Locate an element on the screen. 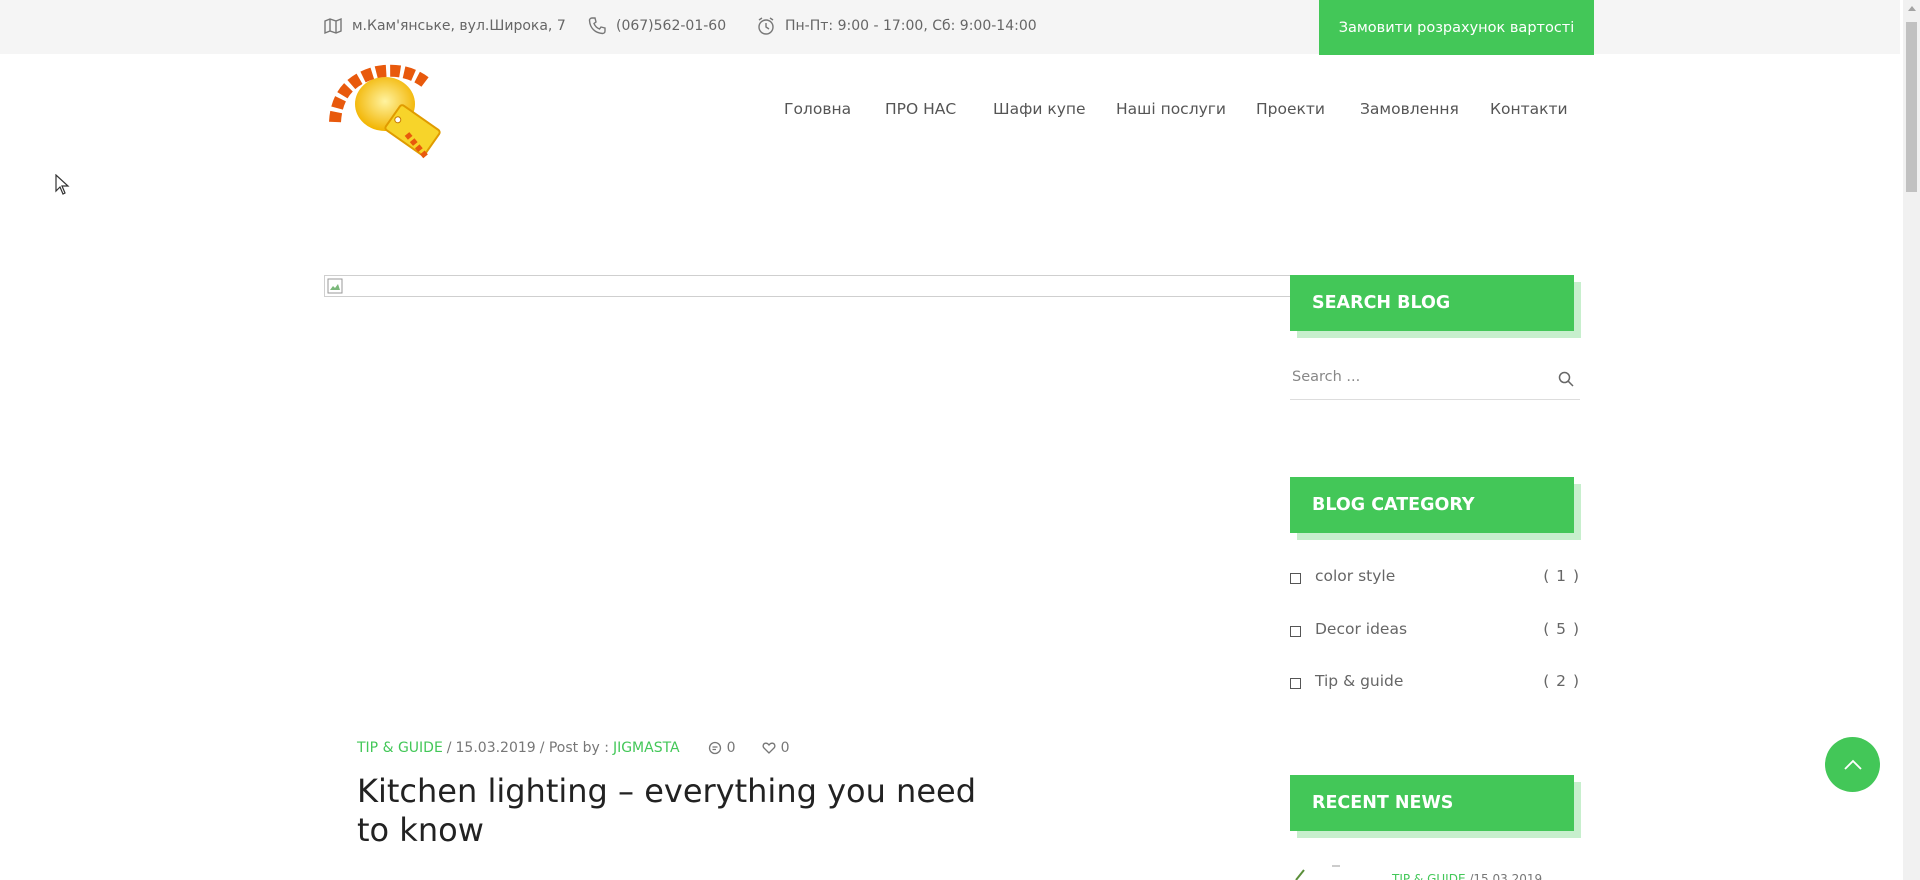 The height and width of the screenshot is (880, 1920). nav-services: Наші послуги is located at coordinates (1171, 109).